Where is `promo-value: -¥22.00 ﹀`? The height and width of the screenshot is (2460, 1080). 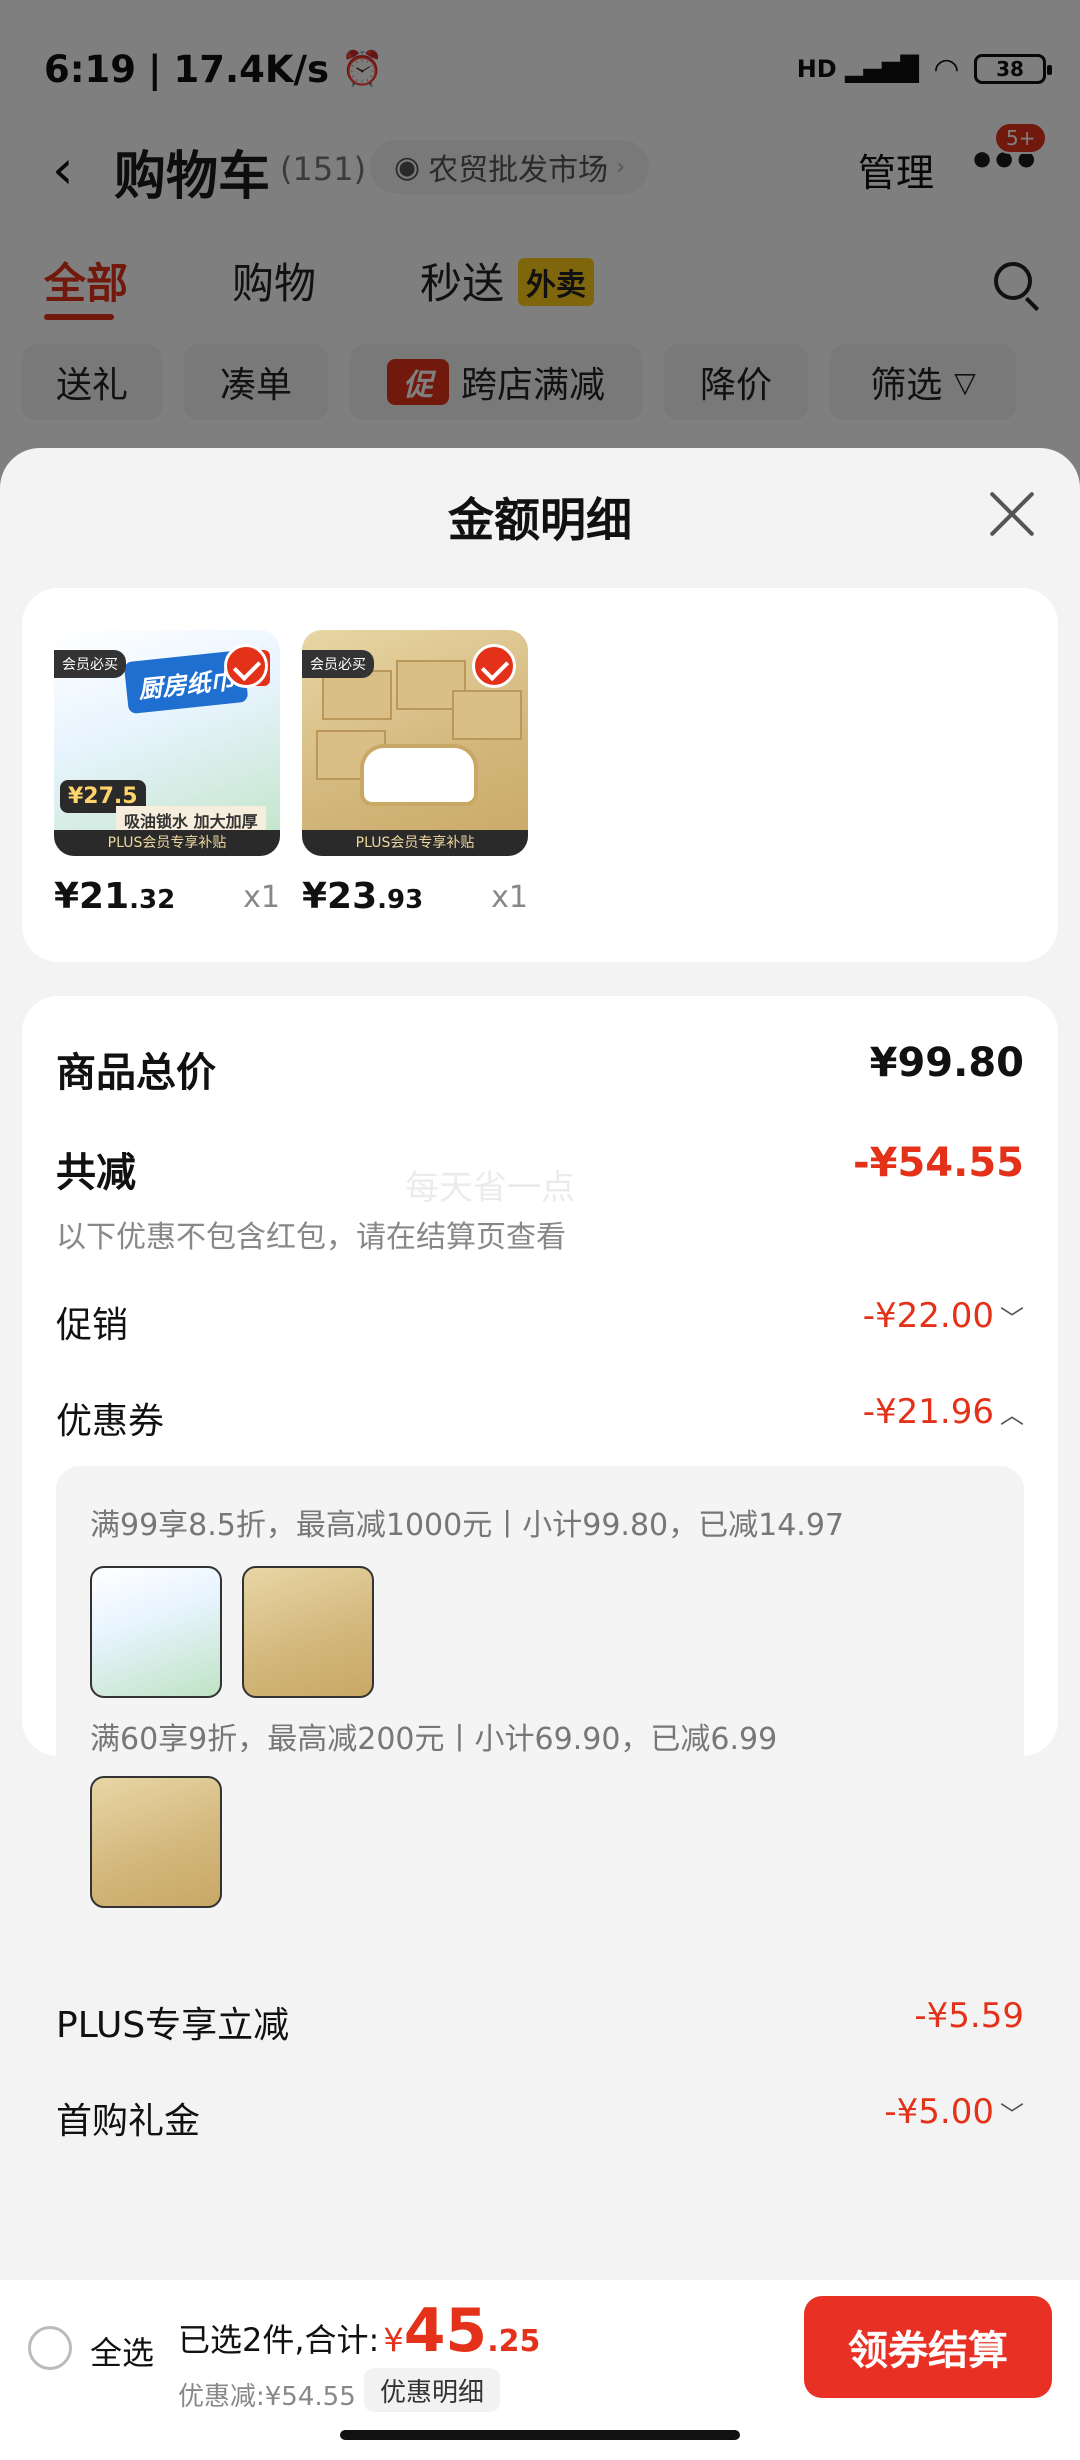
promo-value: -¥22.00 ﹀ is located at coordinates (943, 1316).